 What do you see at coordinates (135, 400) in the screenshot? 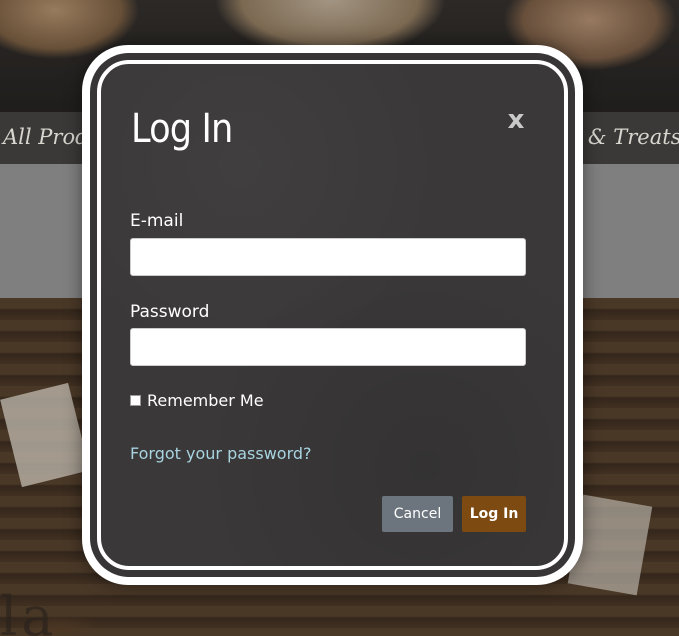
I see `remember-me-checkbox` at bounding box center [135, 400].